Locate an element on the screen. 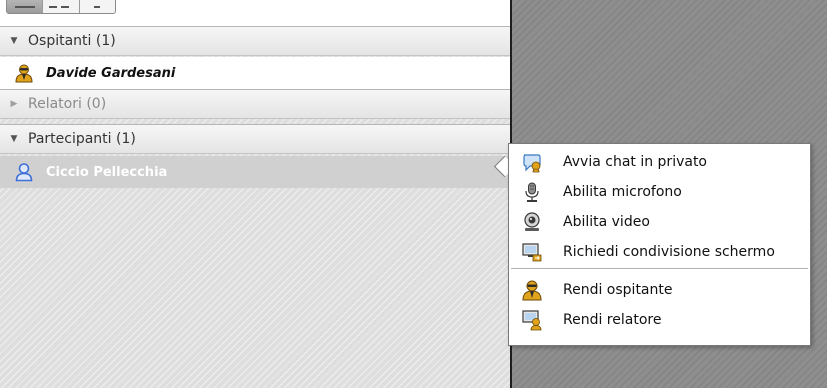 This screenshot has width=827, height=388. user-name: Davide Gardesani is located at coordinates (111, 73).